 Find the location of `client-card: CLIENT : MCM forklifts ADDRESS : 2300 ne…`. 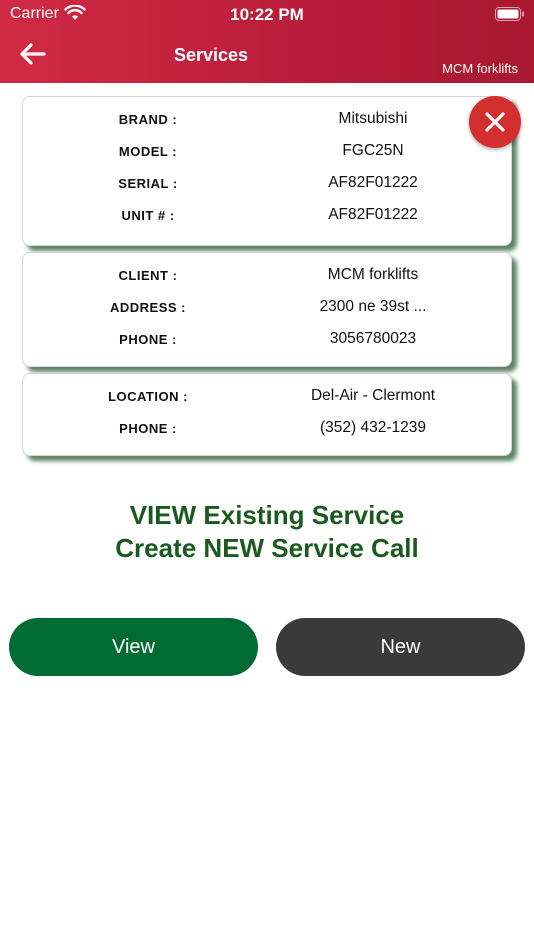

client-card: CLIENT : MCM forklifts ADDRESS : 2300 ne… is located at coordinates (267, 309).